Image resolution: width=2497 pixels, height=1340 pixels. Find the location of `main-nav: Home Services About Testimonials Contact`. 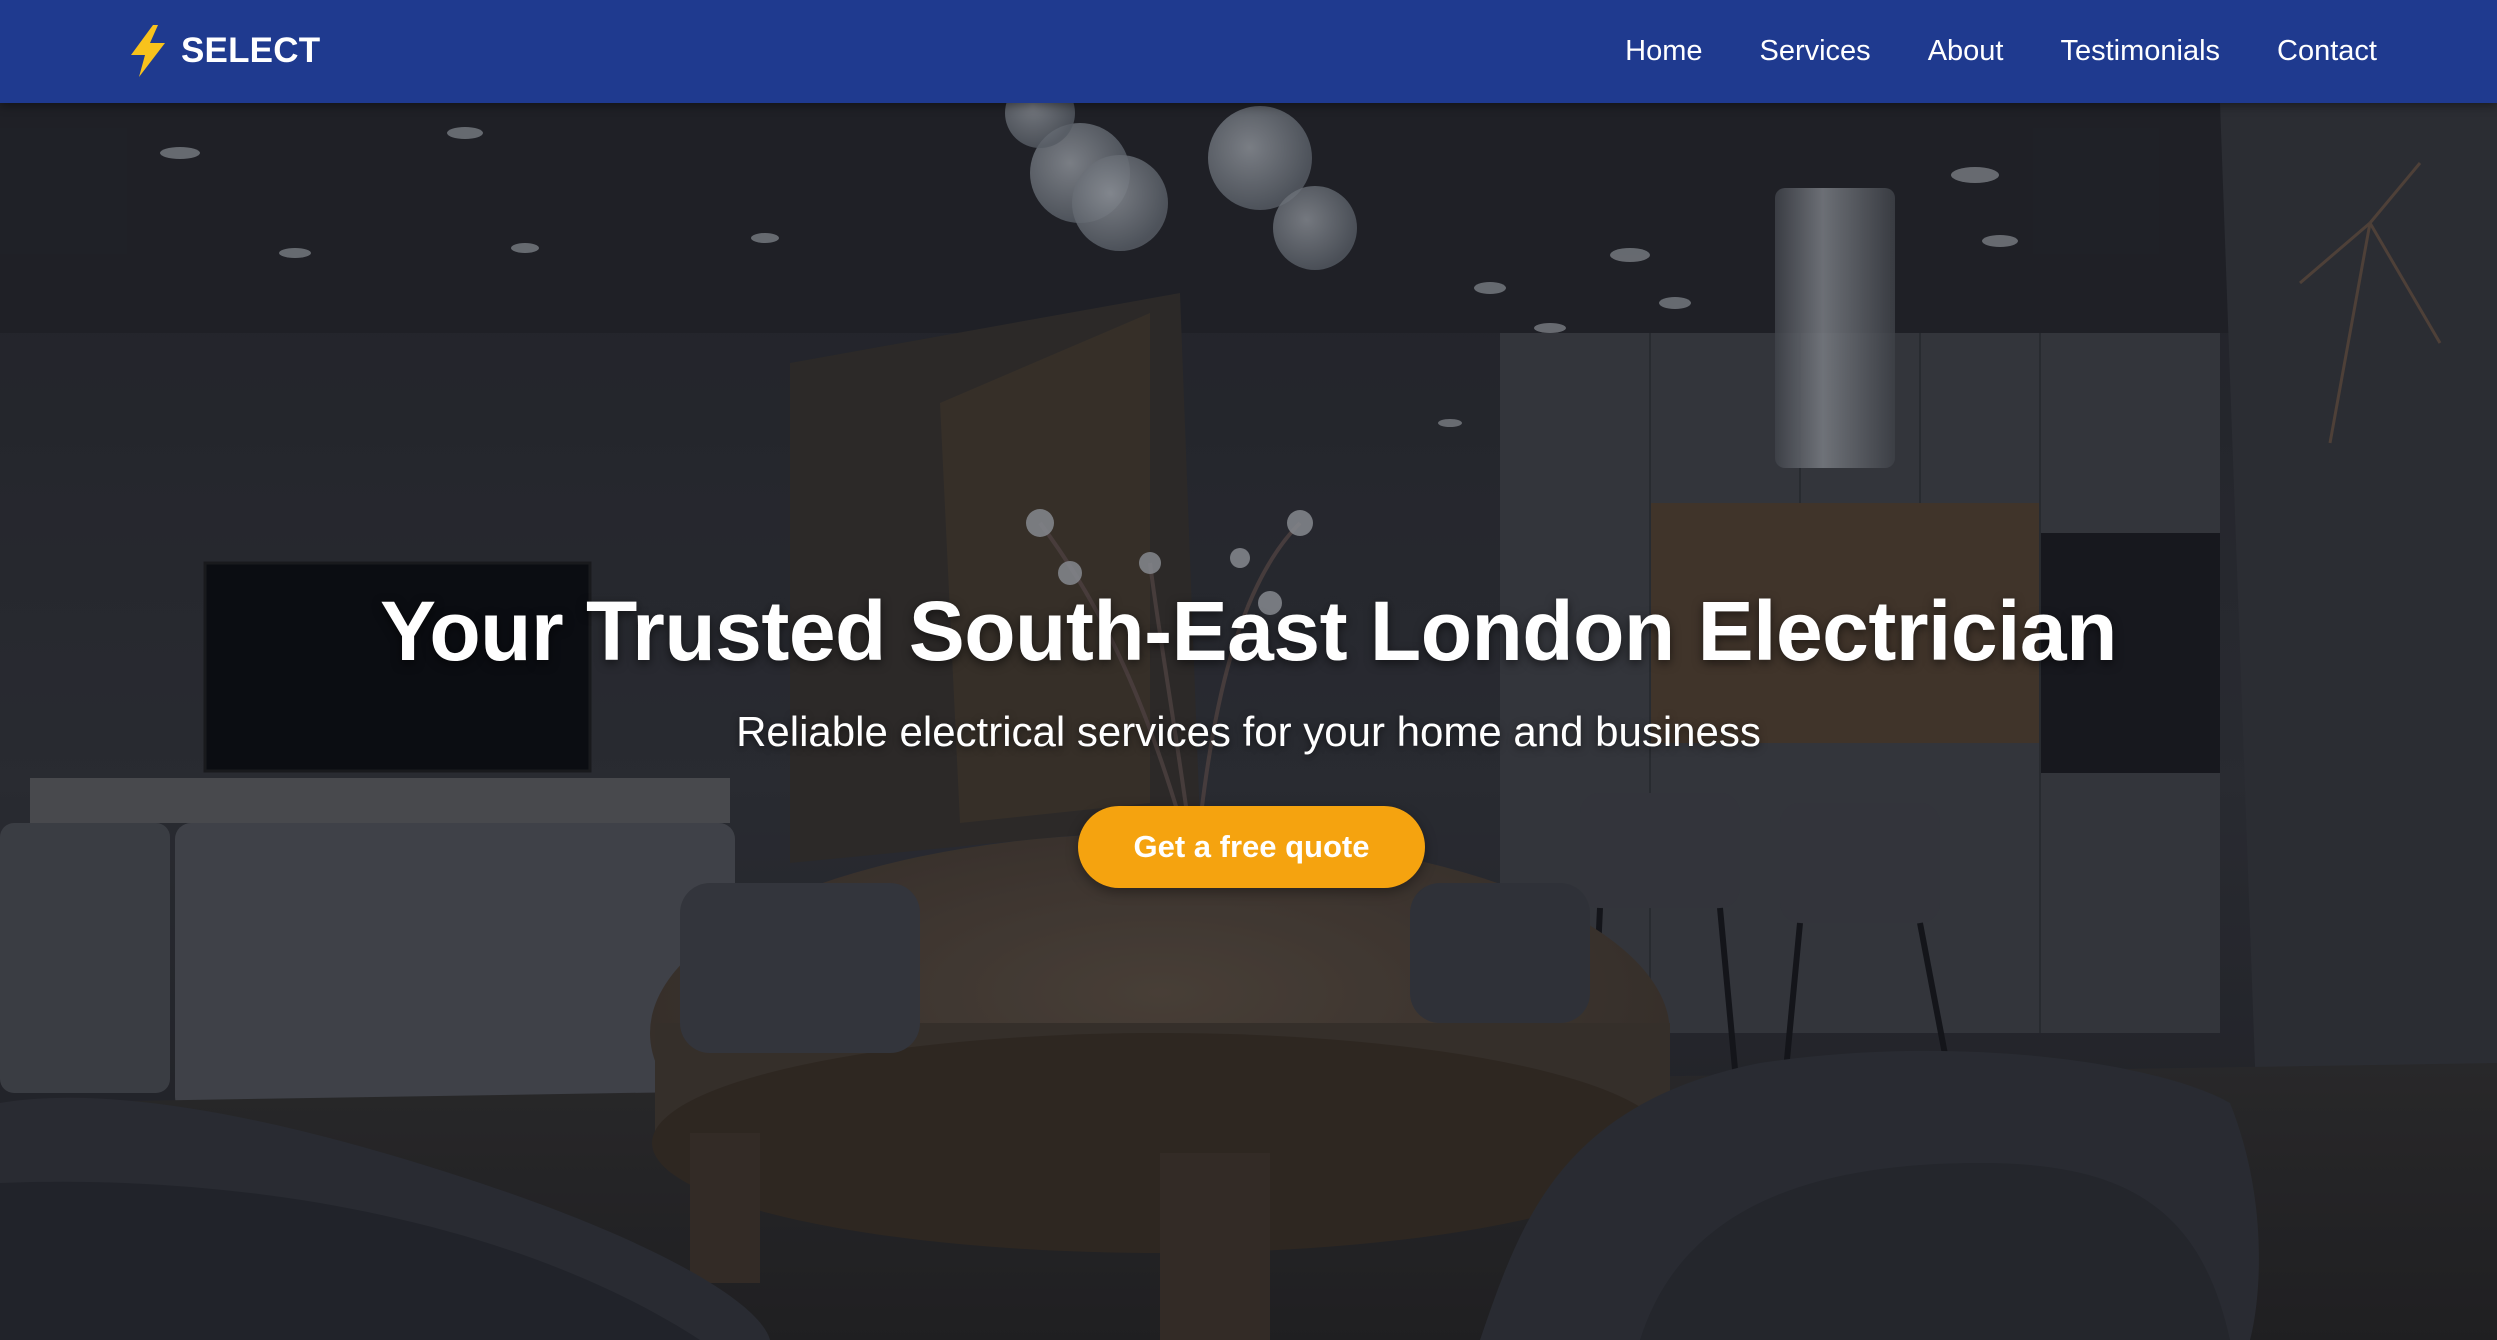

main-nav: Home Services About Testimonials Contact is located at coordinates (1972, 51).